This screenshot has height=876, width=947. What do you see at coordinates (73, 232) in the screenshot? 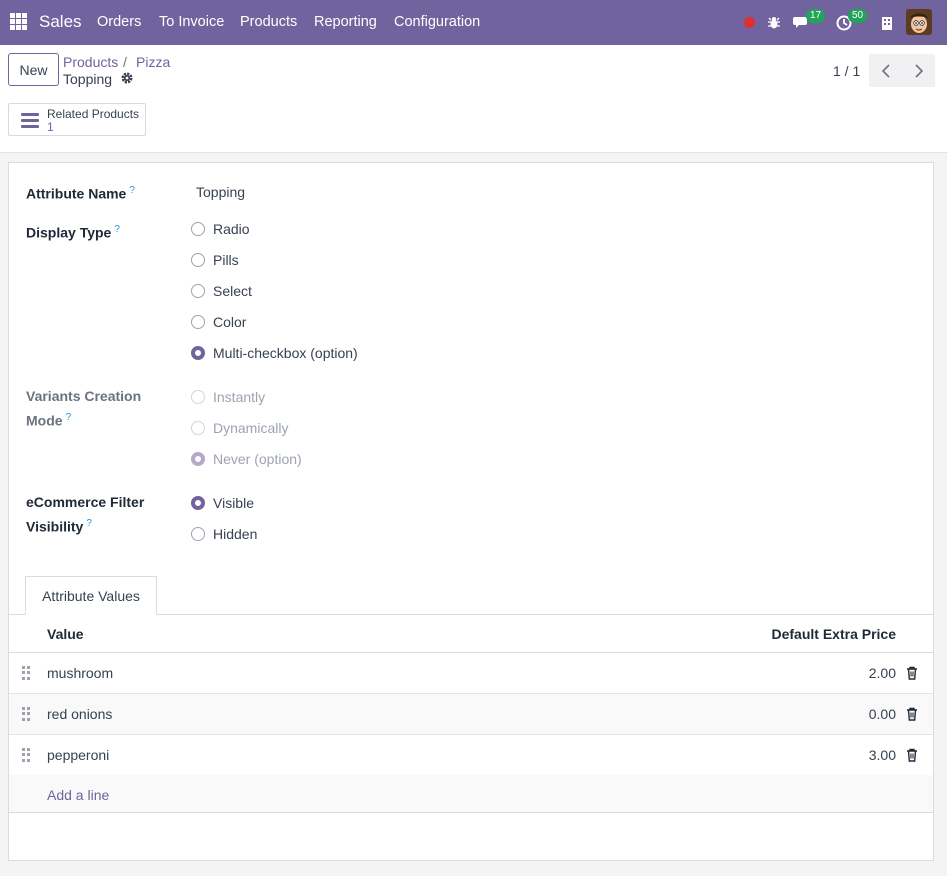
I see `display-type-label: Display Type?` at bounding box center [73, 232].